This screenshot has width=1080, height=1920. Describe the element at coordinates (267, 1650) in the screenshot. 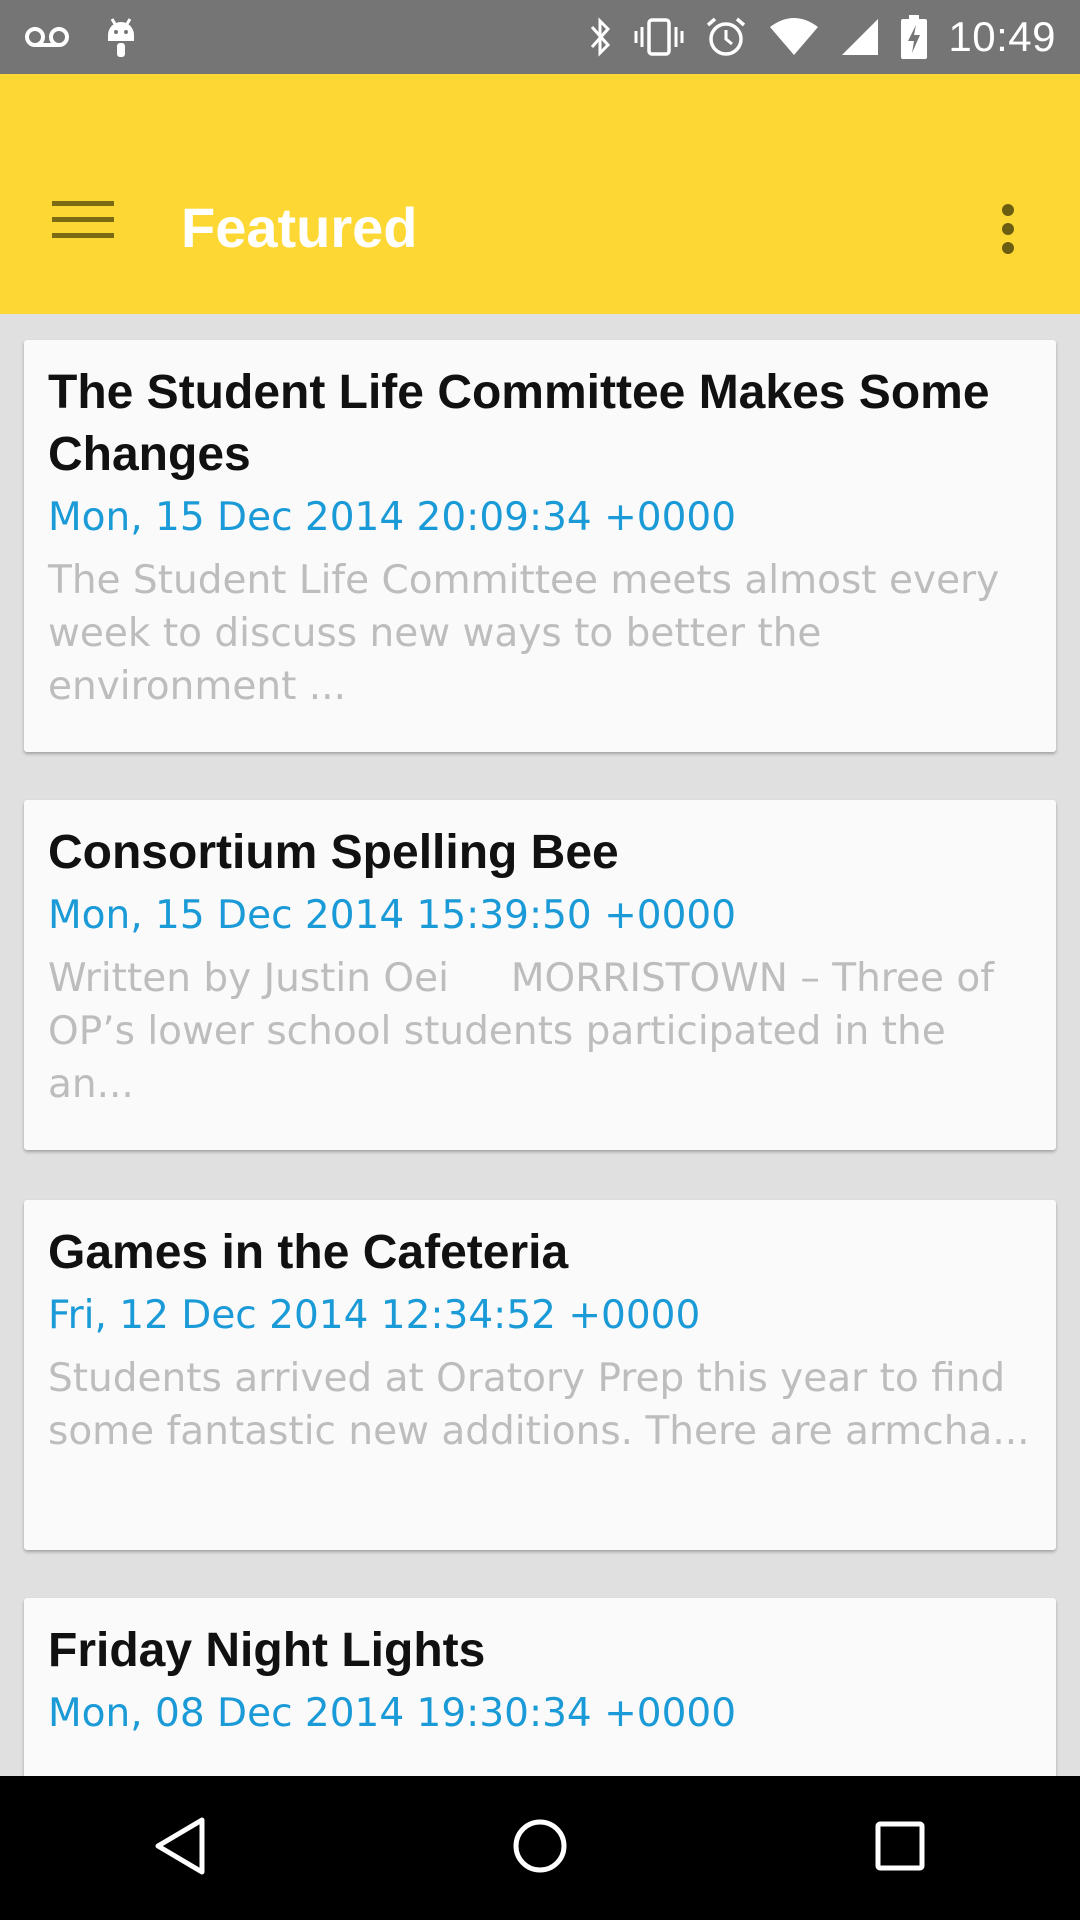

I see `article-title: Friday Night Lights` at that location.